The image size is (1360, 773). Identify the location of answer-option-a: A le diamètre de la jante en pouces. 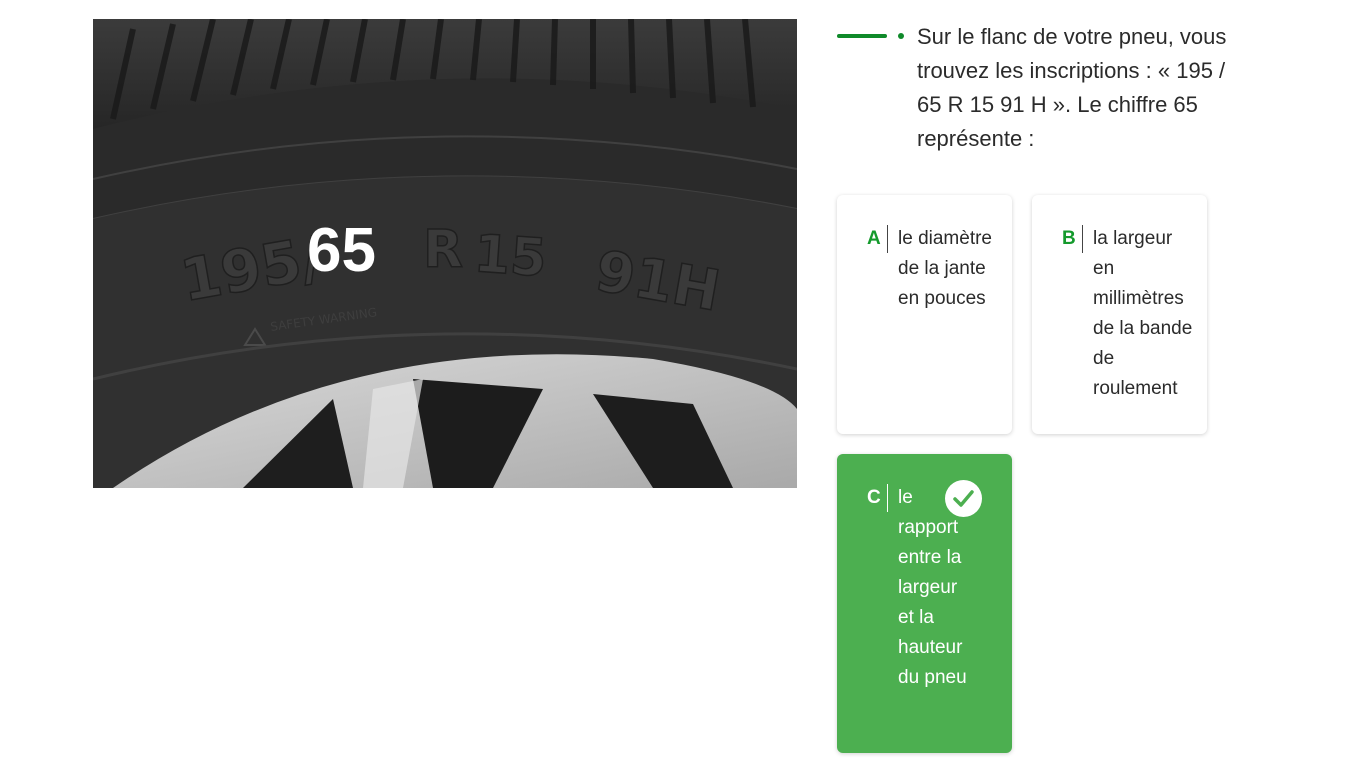
(924, 314).